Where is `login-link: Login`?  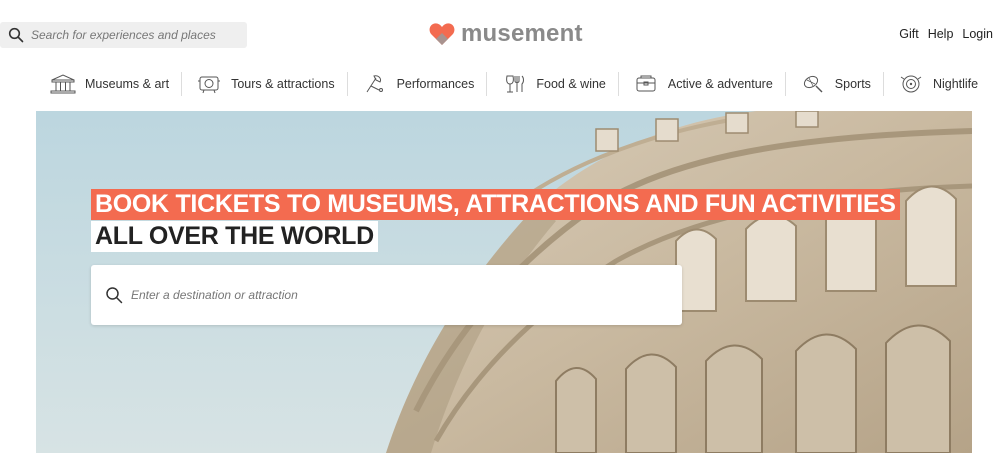 login-link: Login is located at coordinates (977, 34).